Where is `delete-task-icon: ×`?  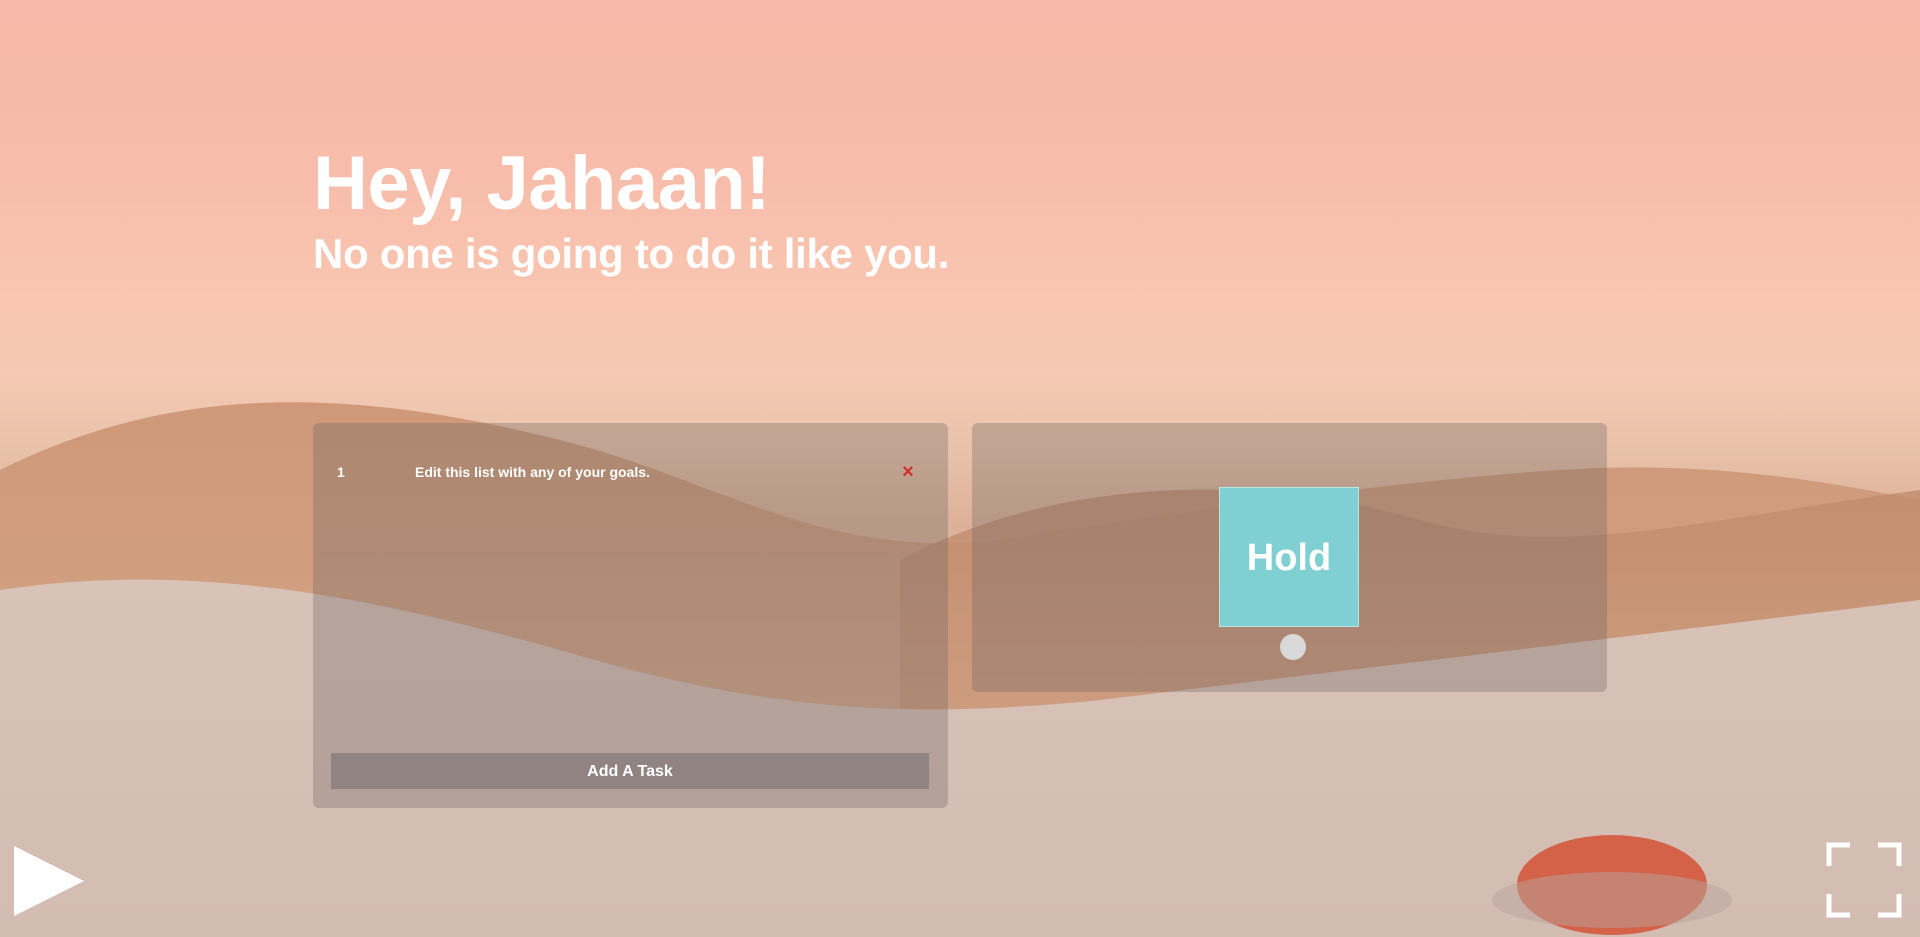 delete-task-icon: × is located at coordinates (908, 472).